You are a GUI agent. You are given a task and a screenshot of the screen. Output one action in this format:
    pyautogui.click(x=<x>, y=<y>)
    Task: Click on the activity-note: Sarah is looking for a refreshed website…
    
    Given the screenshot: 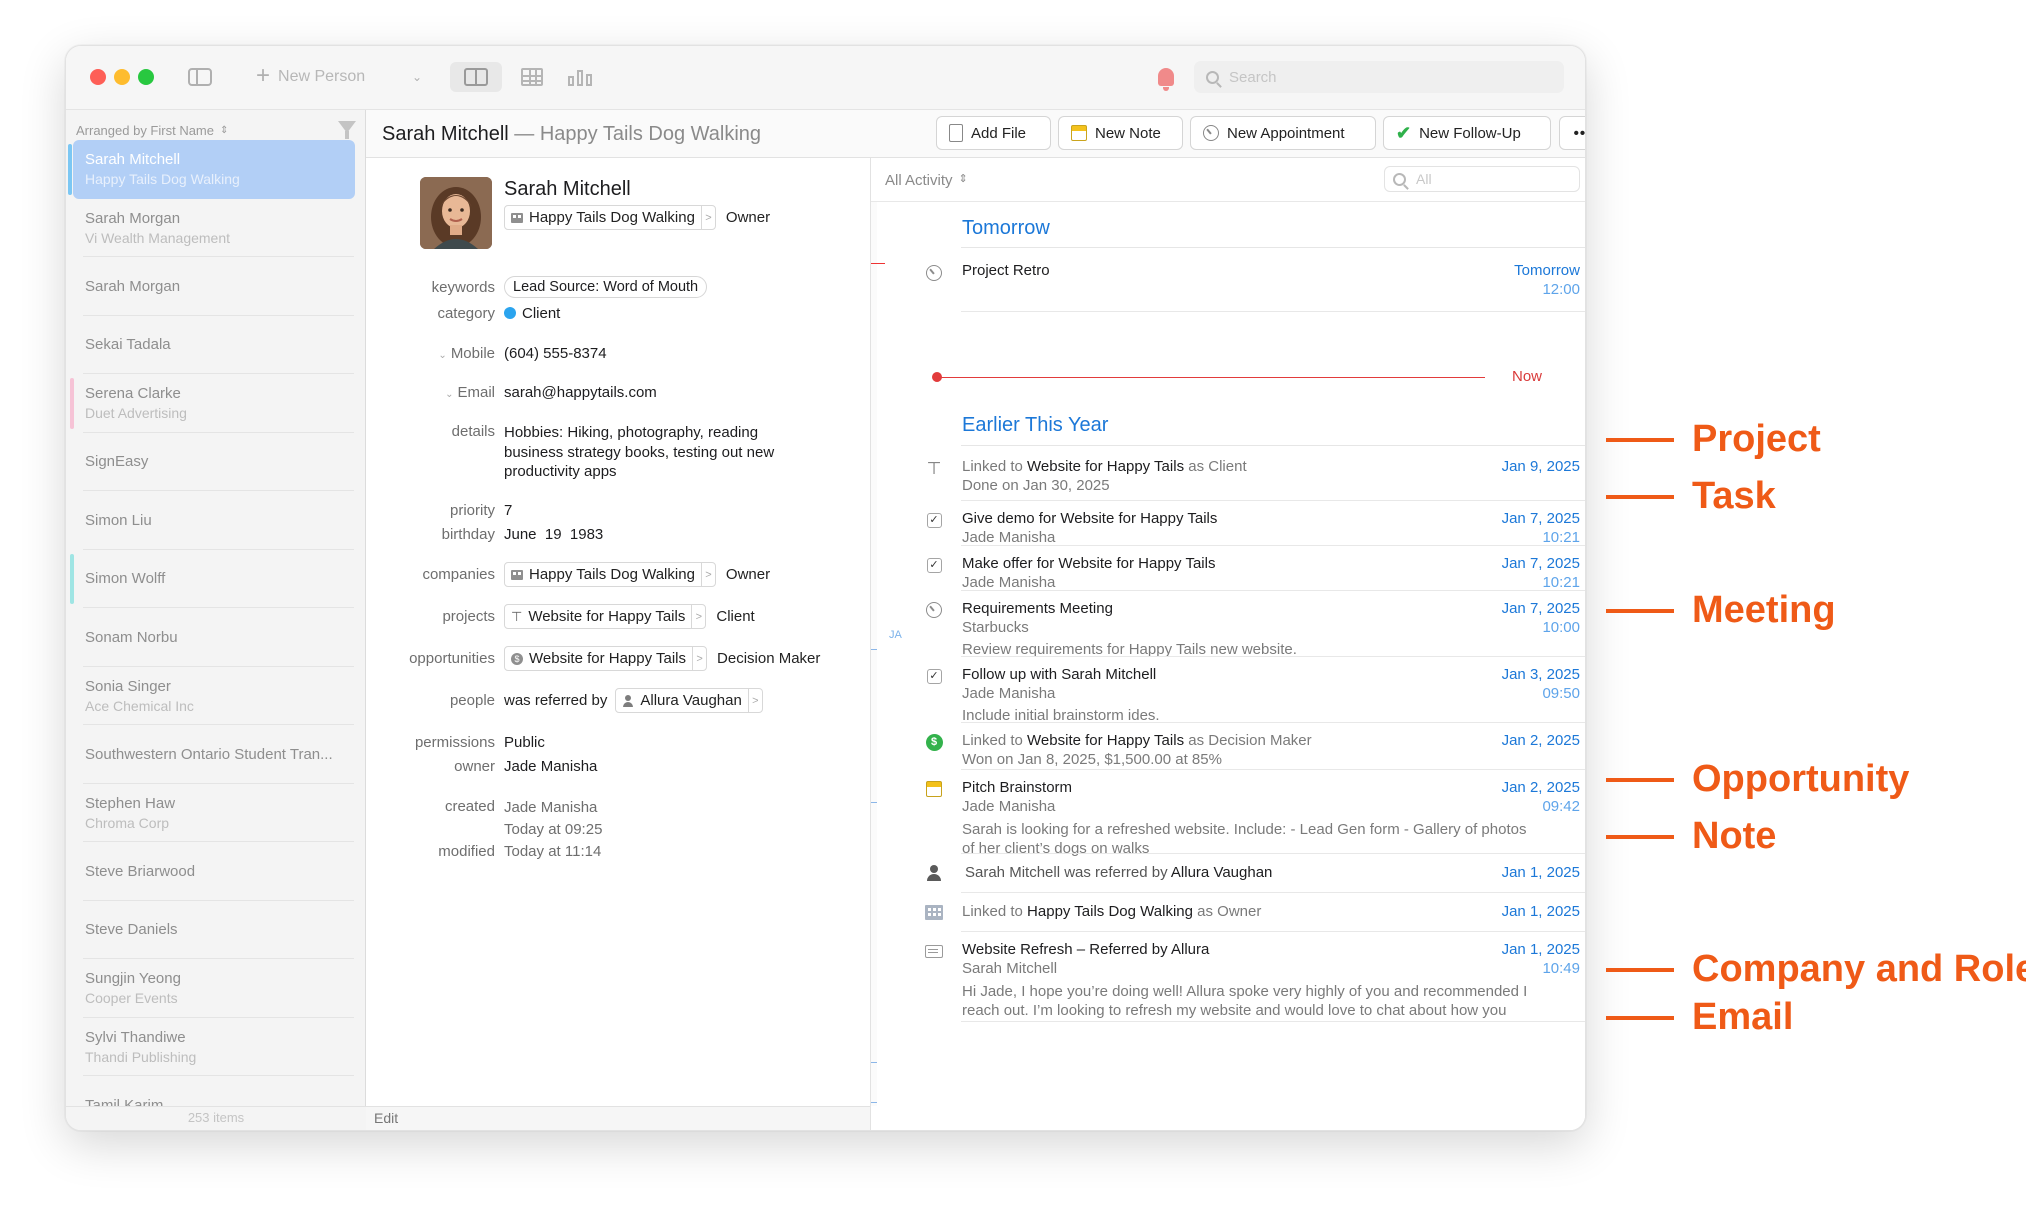 What is the action you would take?
    pyautogui.click(x=1267, y=839)
    